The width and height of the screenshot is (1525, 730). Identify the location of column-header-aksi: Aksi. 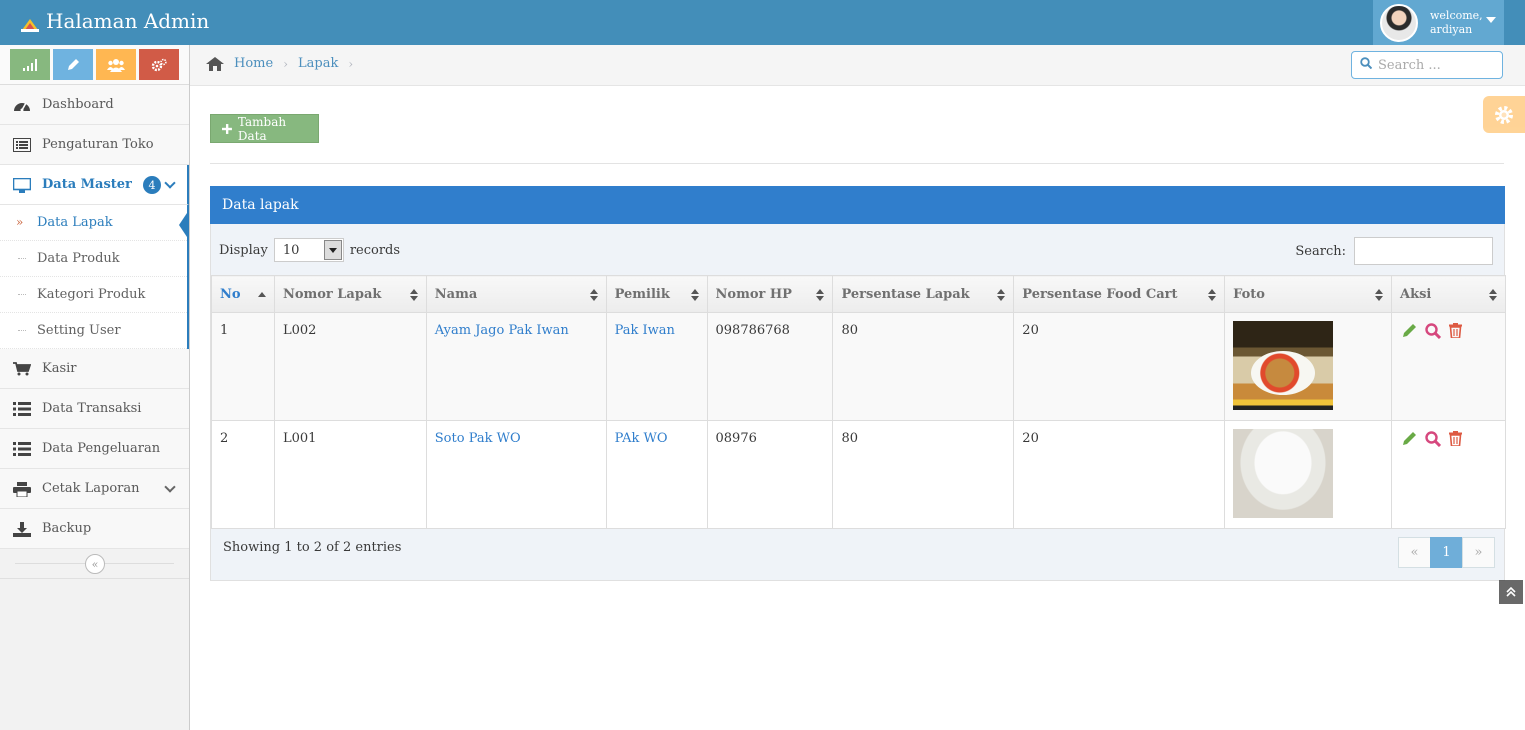
(1448, 294).